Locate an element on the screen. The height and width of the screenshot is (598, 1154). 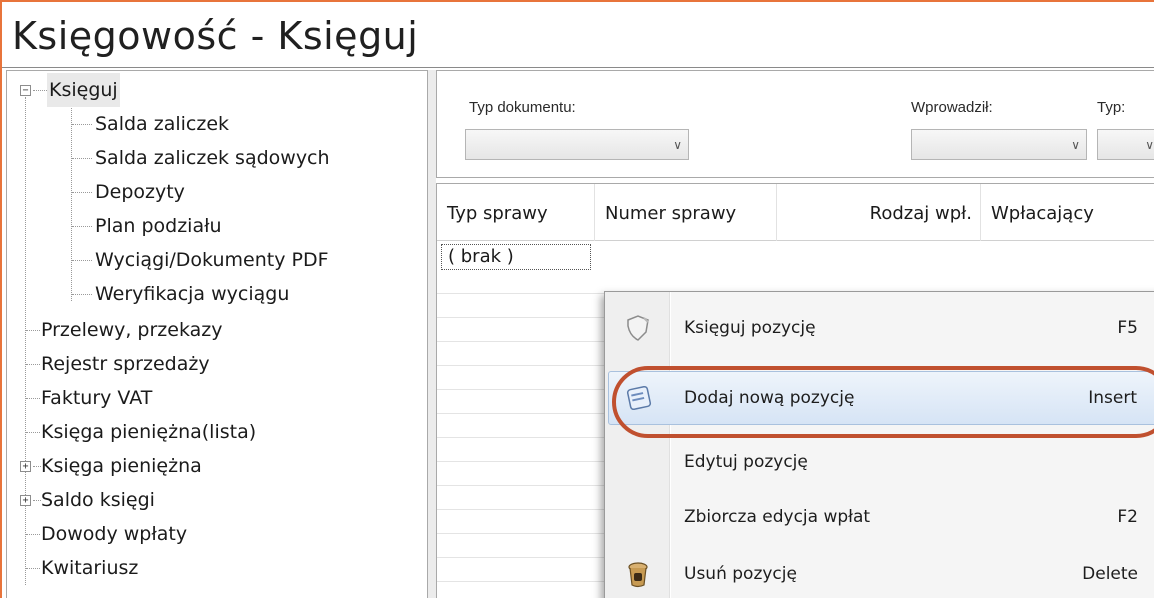
tree-item-ksiega-pieniezna: + Księga pieniężna is located at coordinates (217, 466).